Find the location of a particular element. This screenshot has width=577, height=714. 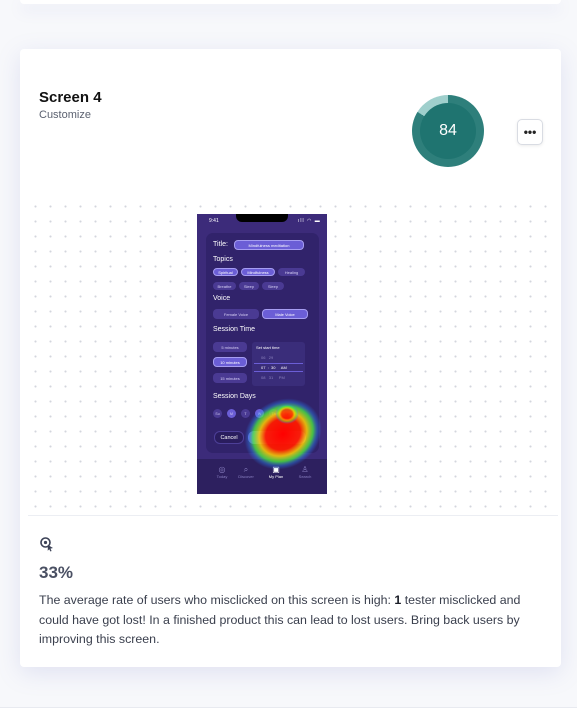

phone-tab-bar: ◎ Today ⌕ Discover ▣ My Plan ♙ Search is located at coordinates (262, 476).